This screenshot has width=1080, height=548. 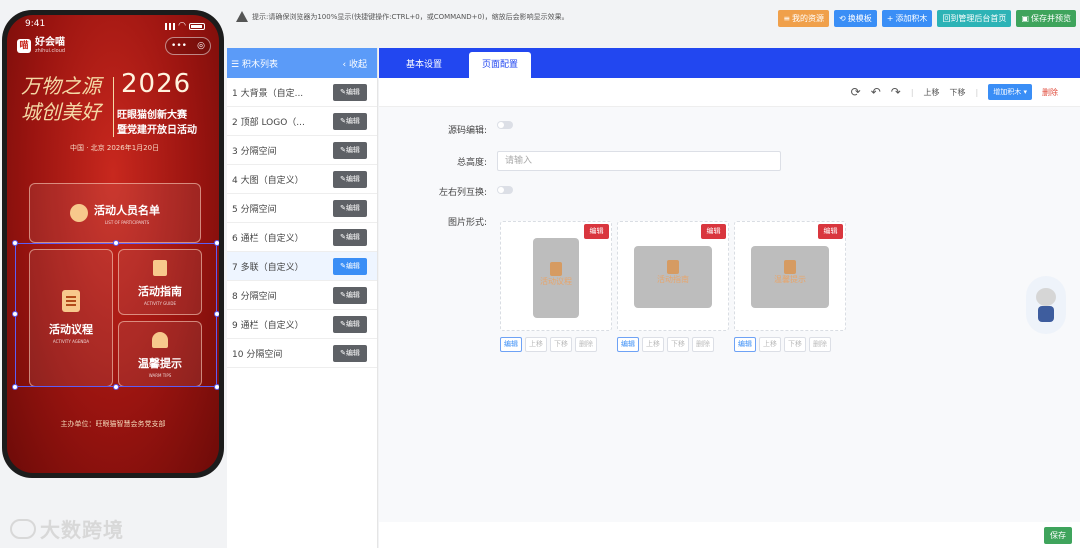 What do you see at coordinates (179, 46) in the screenshot?
I see `more-icon: •••` at bounding box center [179, 46].